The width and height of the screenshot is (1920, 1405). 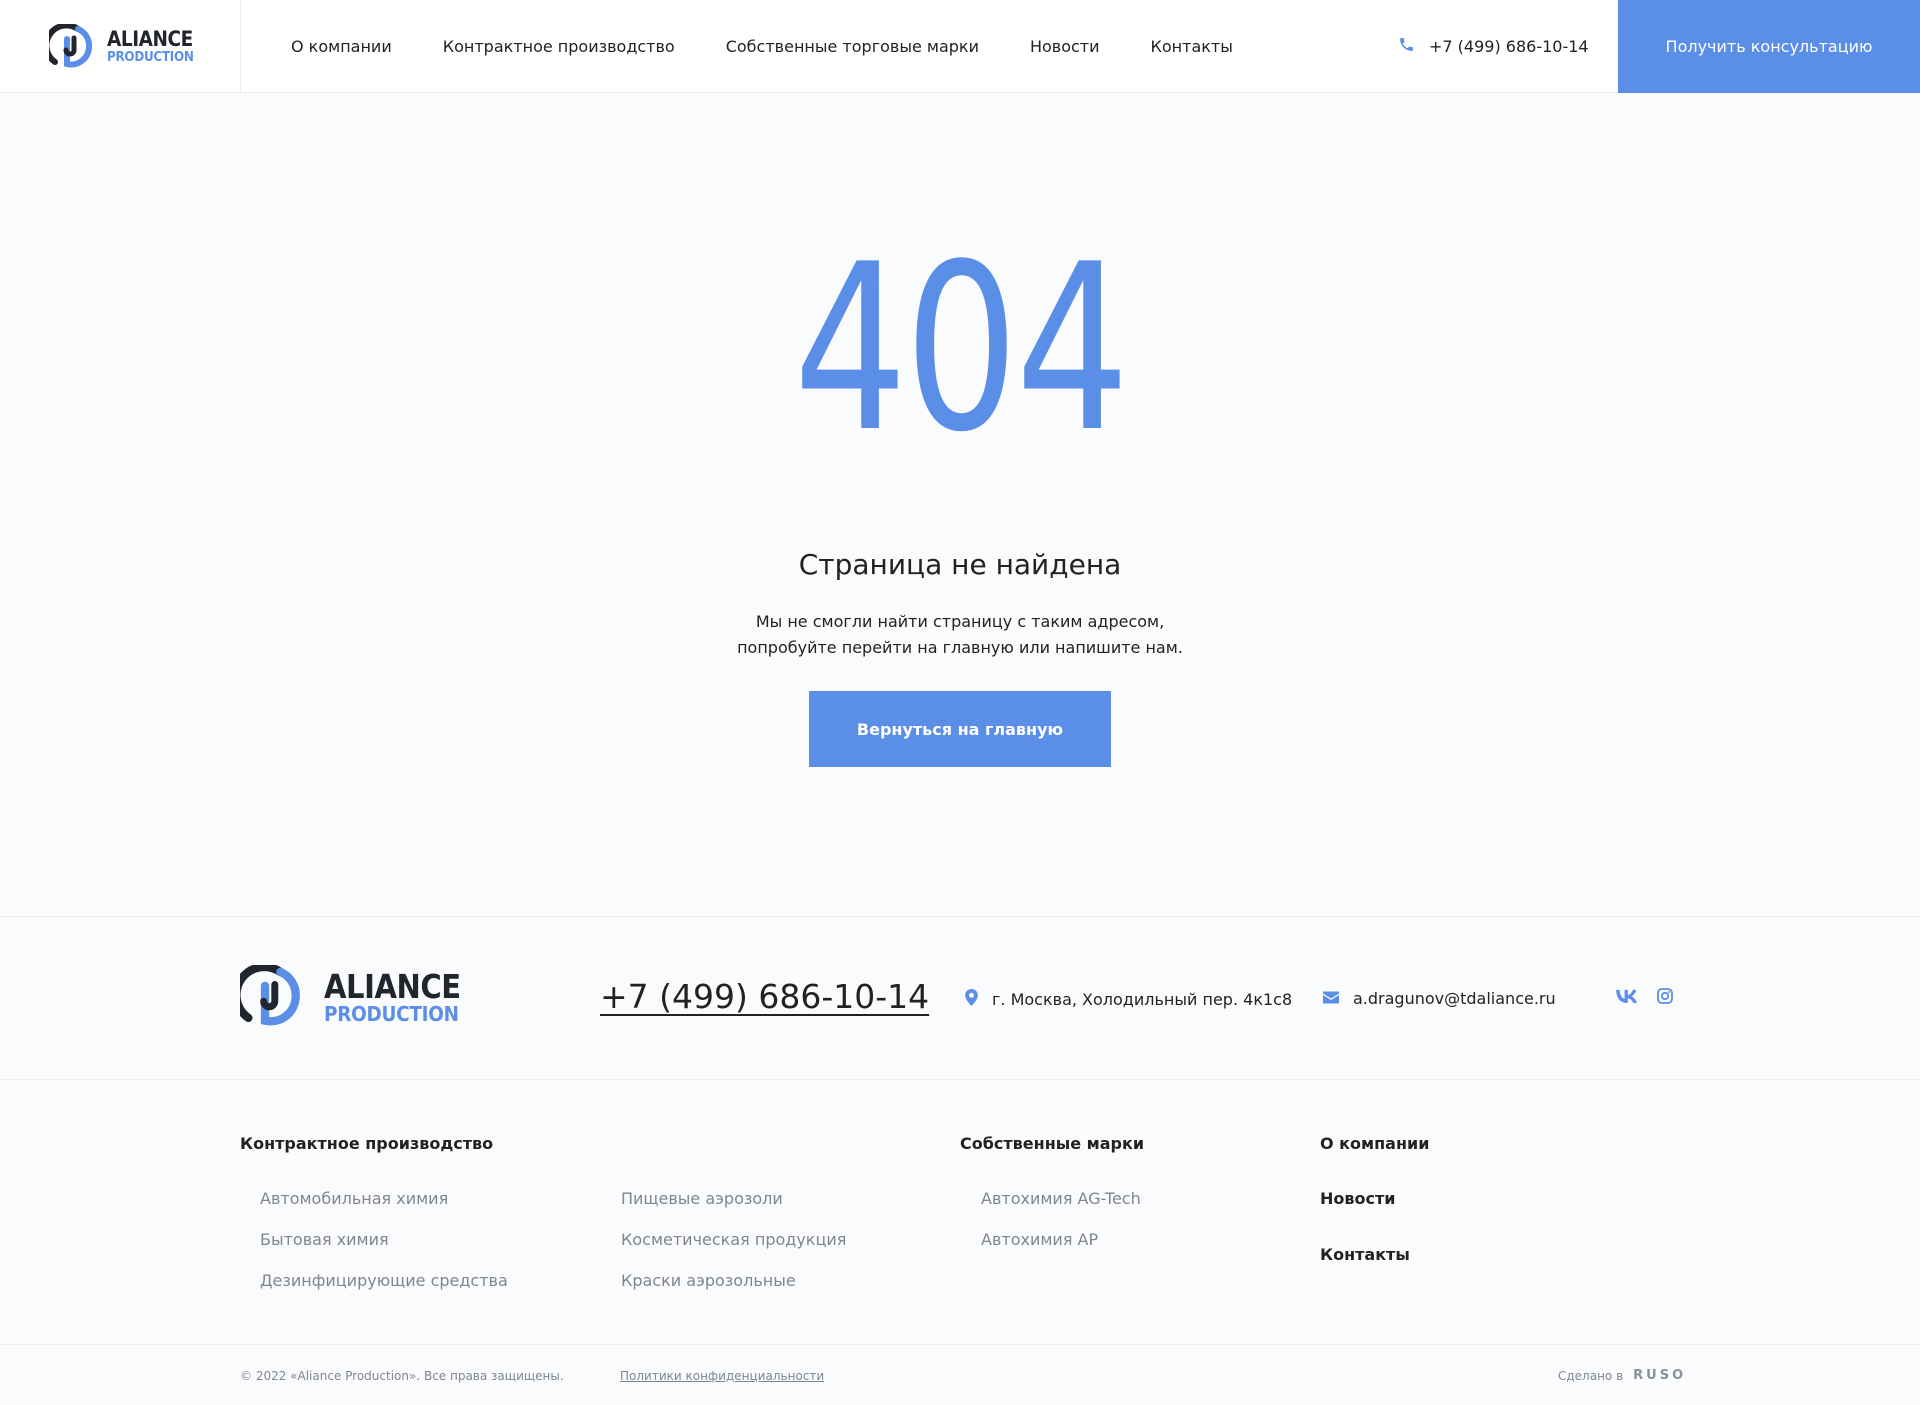 I want to click on error-code: 404, so click(x=961, y=349).